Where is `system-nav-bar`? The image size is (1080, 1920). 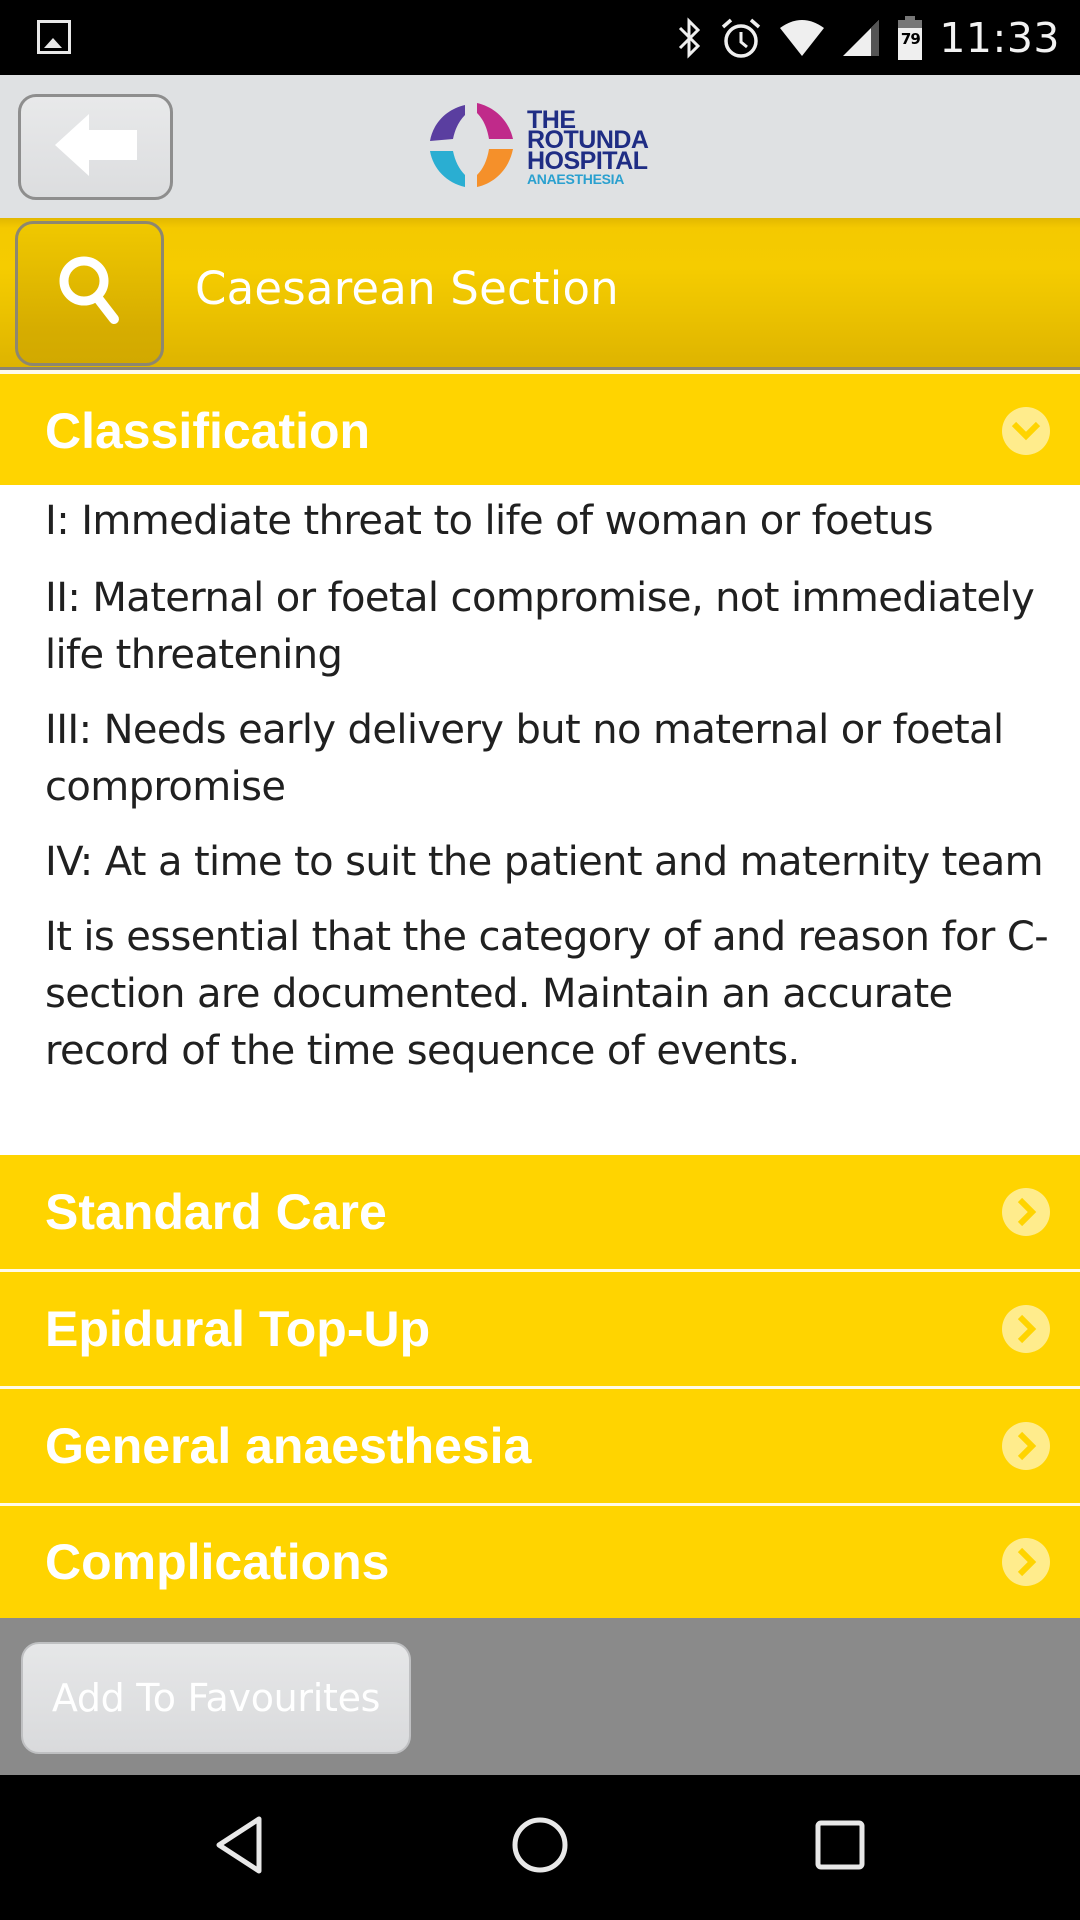
system-nav-bar is located at coordinates (540, 1847).